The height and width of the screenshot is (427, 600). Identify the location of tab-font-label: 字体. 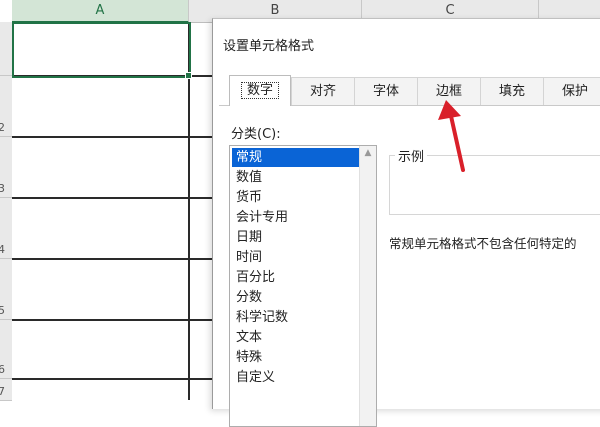
(385, 91).